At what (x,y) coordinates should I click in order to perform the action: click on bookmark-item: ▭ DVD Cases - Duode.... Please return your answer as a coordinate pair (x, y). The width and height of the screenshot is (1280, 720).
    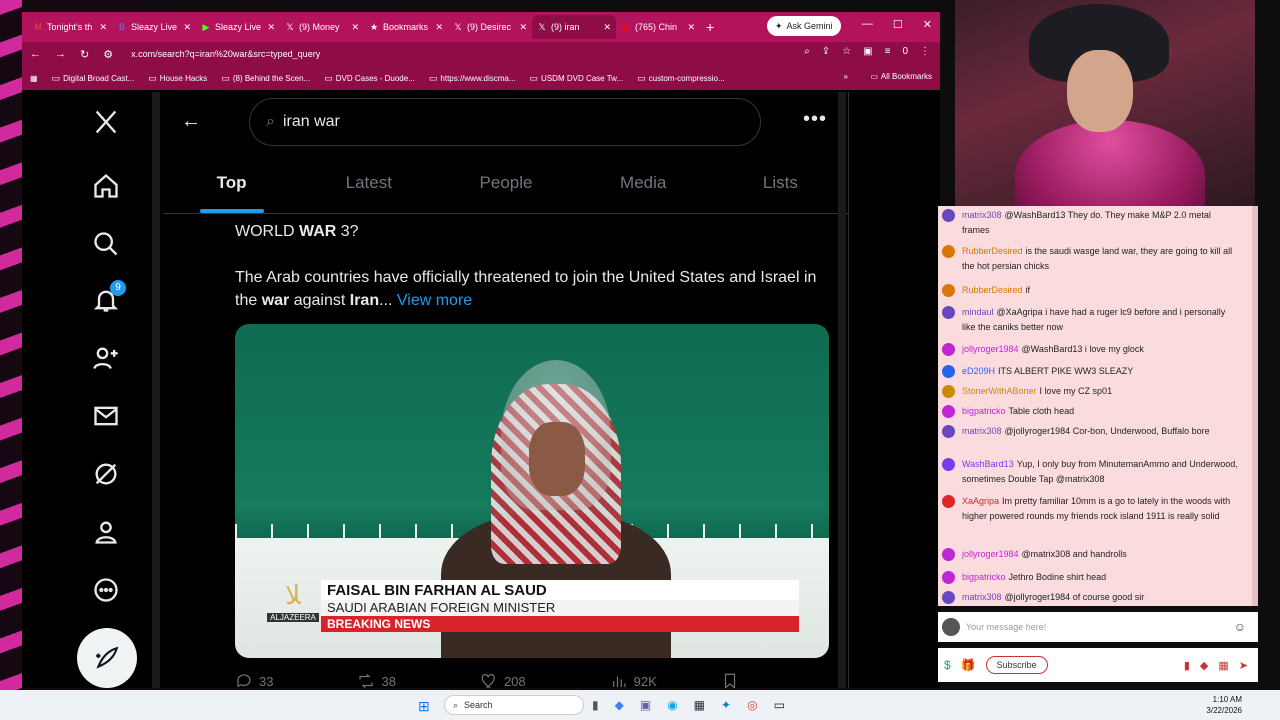
    Looking at the image, I should click on (369, 78).